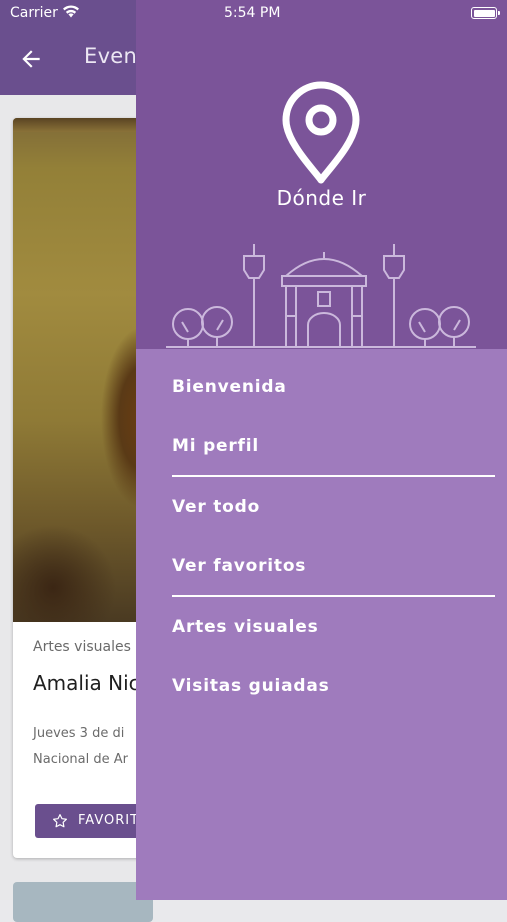 The image size is (507, 922). Describe the element at coordinates (239, 566) in the screenshot. I see `menu-item-ver-favoritos: Ver favoritos` at that location.